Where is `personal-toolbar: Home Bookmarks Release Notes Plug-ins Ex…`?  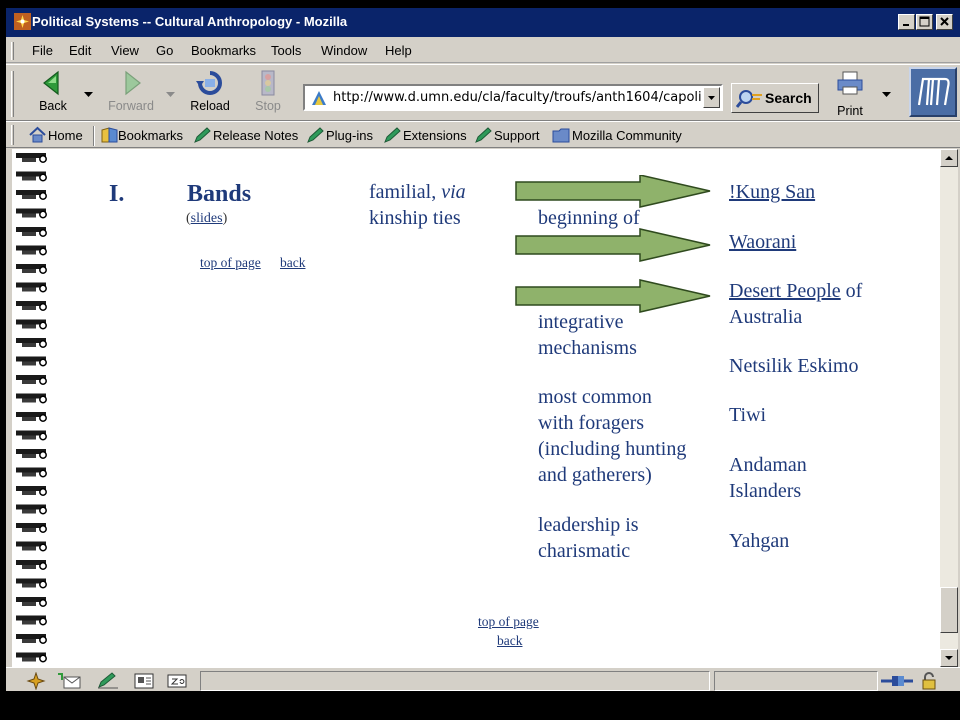
personal-toolbar: Home Bookmarks Release Notes Plug-ins Ex… is located at coordinates (483, 134).